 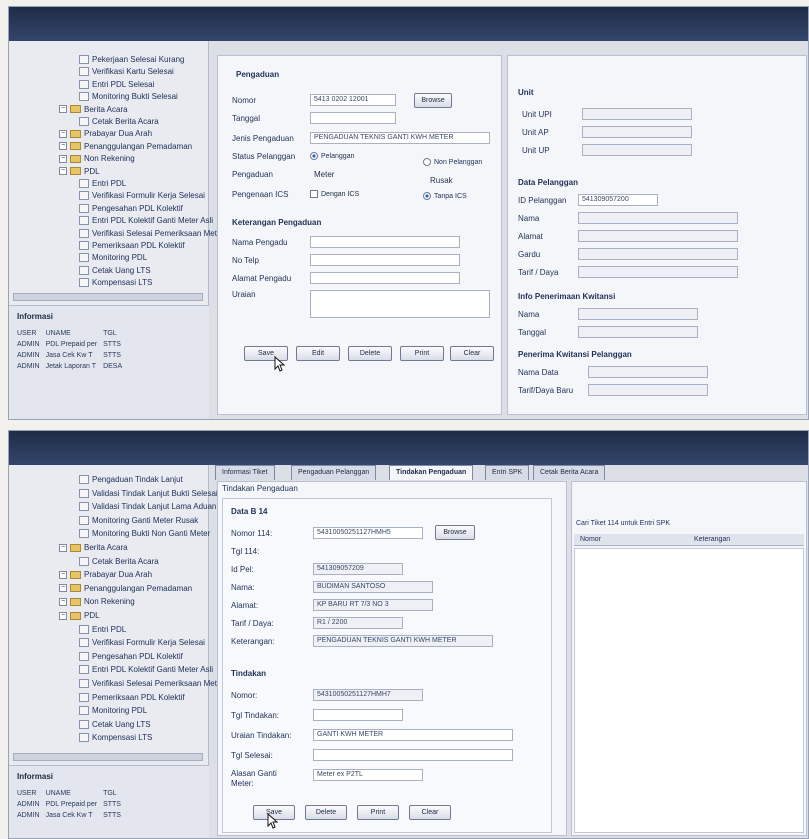 I want to click on tab-informasi-tiket: Informasi Tiket, so click(x=245, y=472).